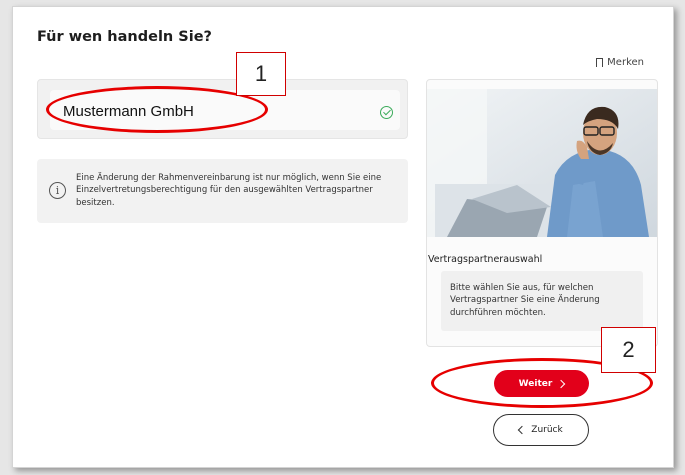 The image size is (685, 475). What do you see at coordinates (600, 64) in the screenshot?
I see `bookmark-icon` at bounding box center [600, 64].